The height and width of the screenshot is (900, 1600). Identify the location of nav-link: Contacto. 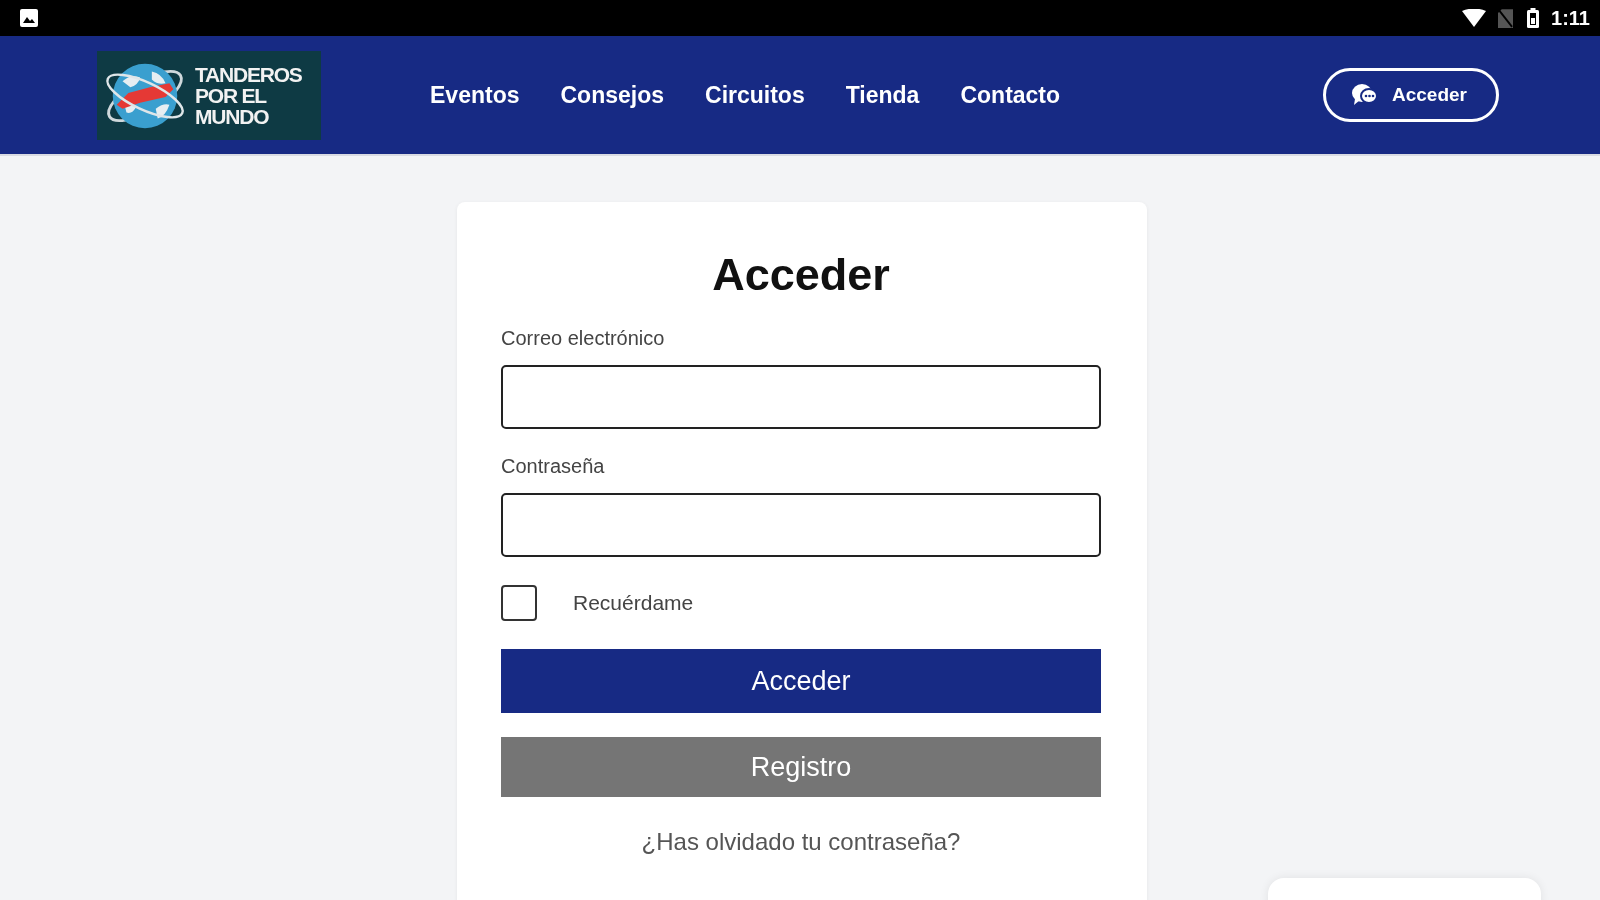
(1010, 95).